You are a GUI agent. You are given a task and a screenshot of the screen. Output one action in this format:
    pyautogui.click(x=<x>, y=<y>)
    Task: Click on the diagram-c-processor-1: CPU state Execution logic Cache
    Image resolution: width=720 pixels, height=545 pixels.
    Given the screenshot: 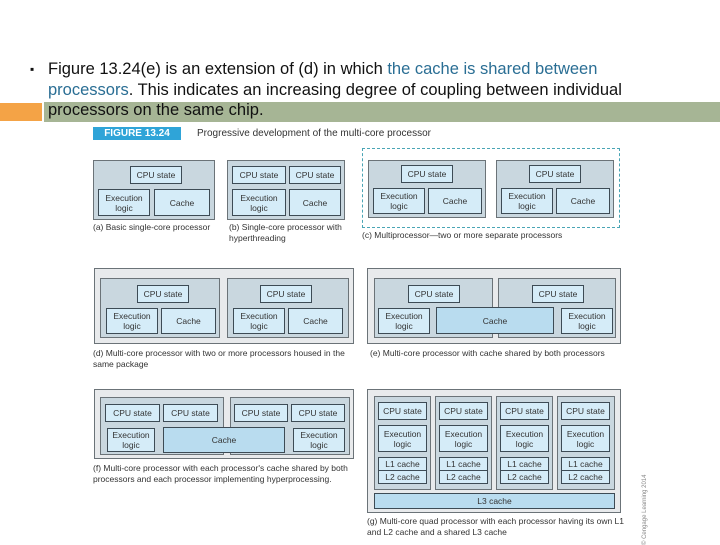 What is the action you would take?
    pyautogui.click(x=427, y=189)
    